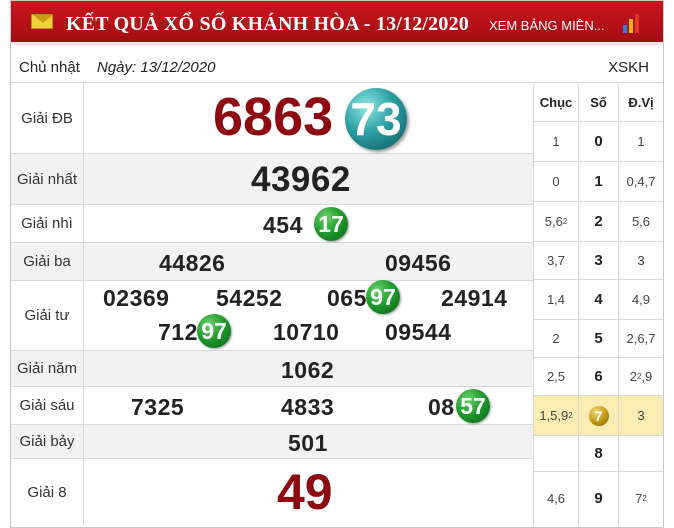  I want to click on so-value: 7, so click(598, 415).